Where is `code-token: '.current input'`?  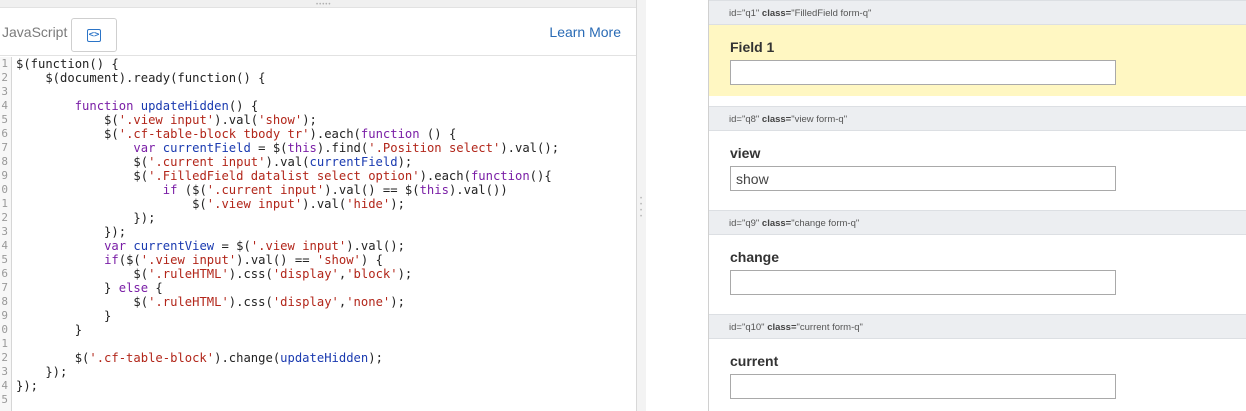
code-token: '.current input' is located at coordinates (265, 190).